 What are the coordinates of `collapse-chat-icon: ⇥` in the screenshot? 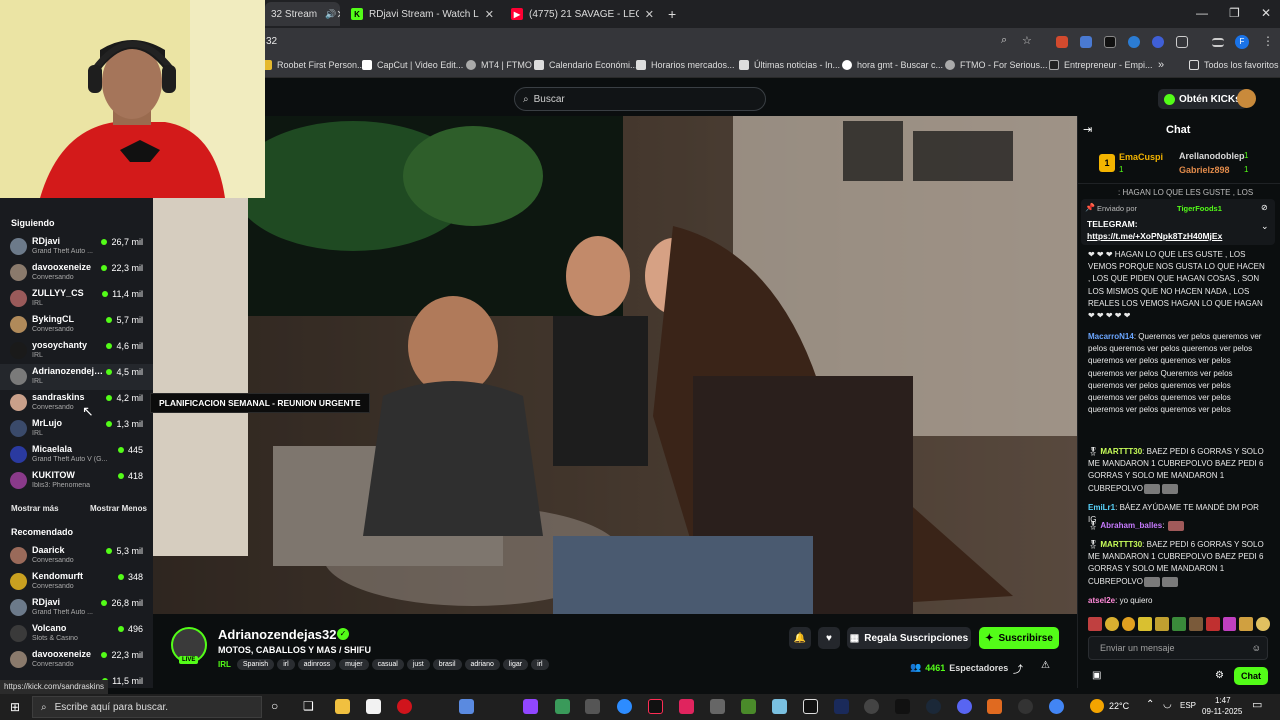 It's located at (1087, 129).